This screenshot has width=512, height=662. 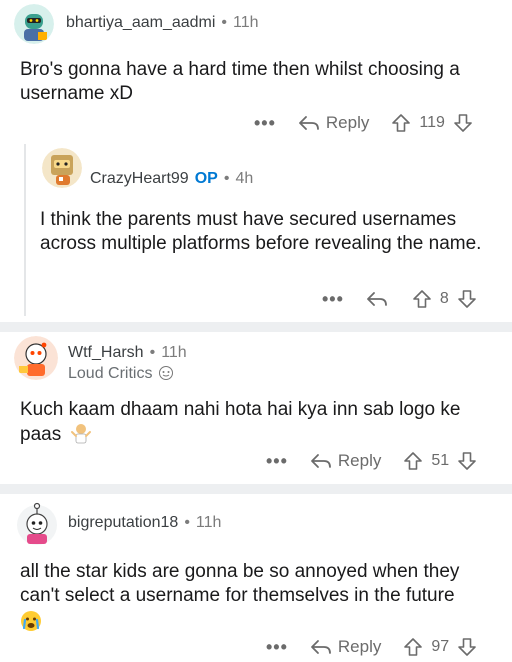 I want to click on vote-control: 51, so click(x=440, y=461).